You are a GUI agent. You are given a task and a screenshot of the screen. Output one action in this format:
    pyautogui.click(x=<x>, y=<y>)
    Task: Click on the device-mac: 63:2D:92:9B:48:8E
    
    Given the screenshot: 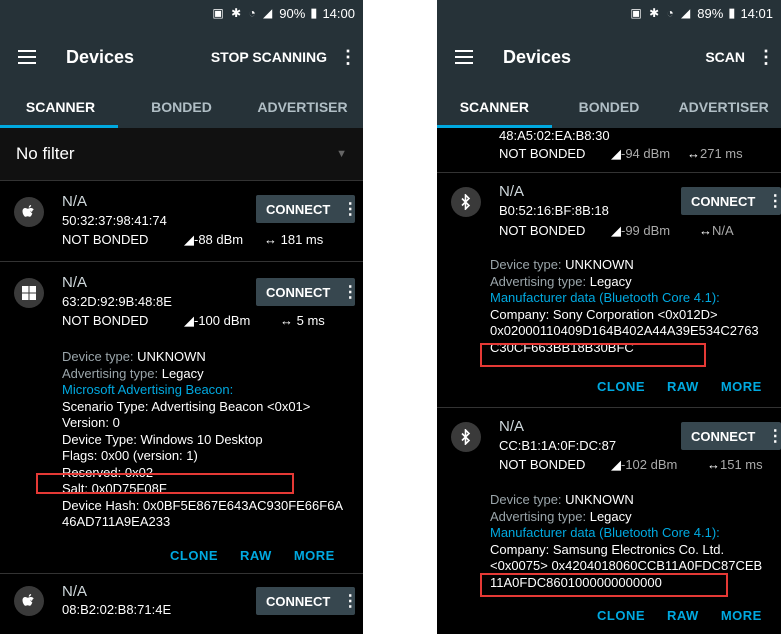 What is the action you would take?
    pyautogui.click(x=117, y=301)
    